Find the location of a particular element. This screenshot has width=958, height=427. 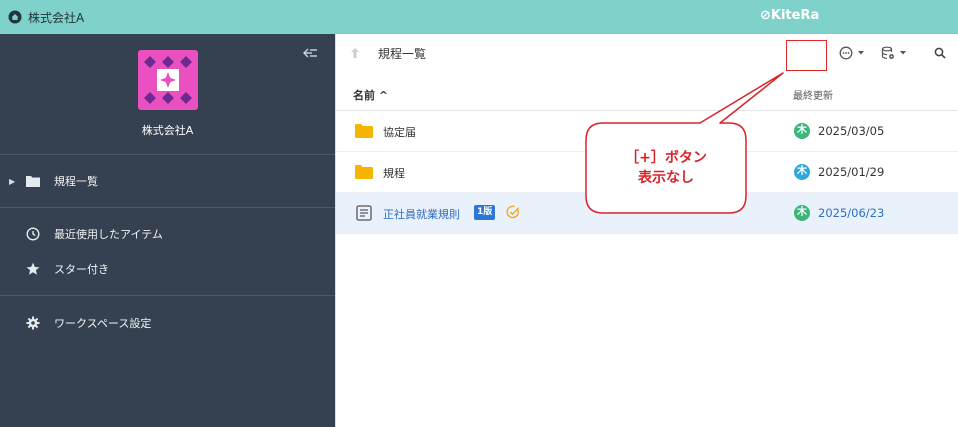

search-icon is located at coordinates (940, 53).